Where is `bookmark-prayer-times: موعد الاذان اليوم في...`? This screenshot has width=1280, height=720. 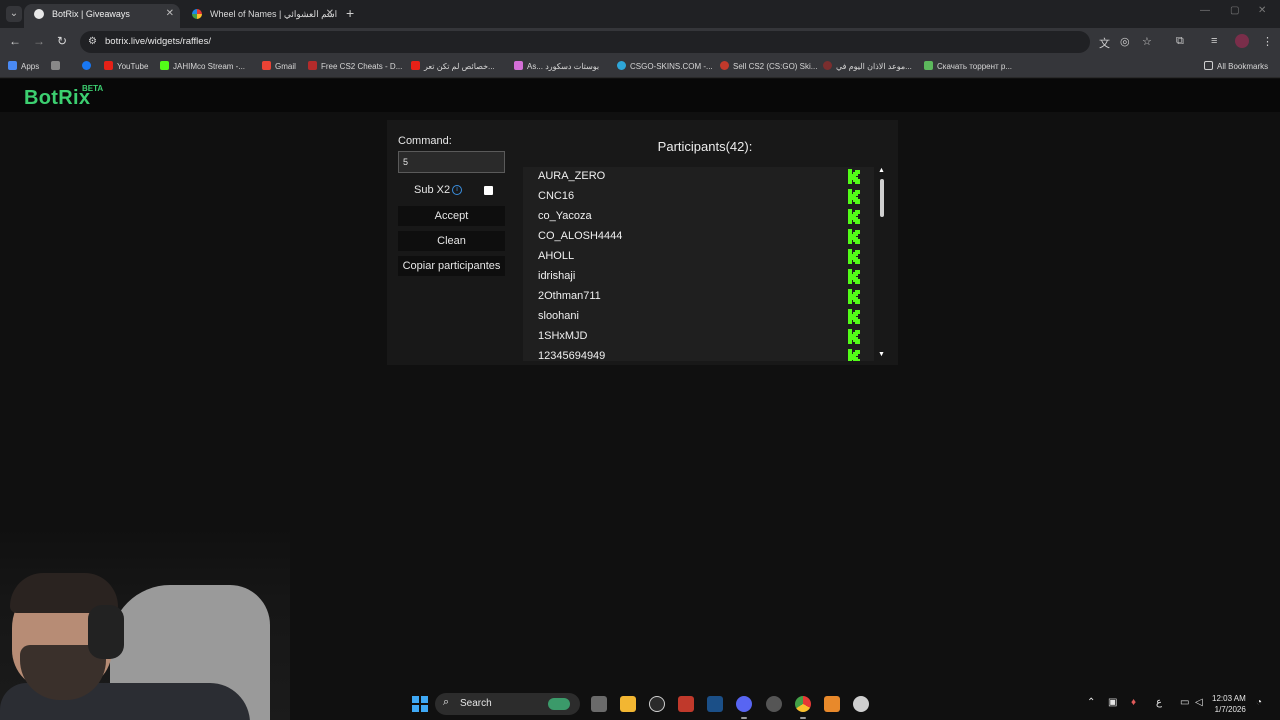
bookmark-prayer-times: موعد الاذان اليوم في... is located at coordinates (867, 66).